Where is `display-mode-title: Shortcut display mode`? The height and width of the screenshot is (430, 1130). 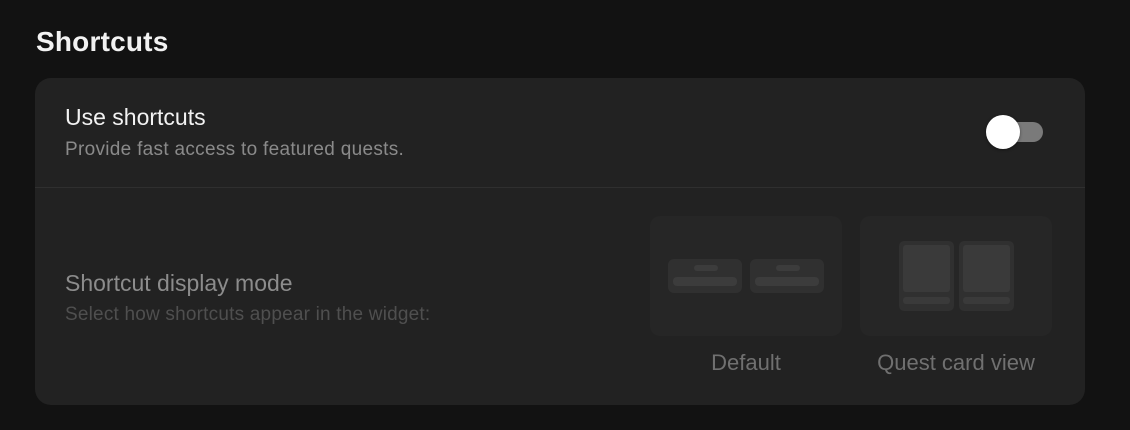 display-mode-title: Shortcut display mode is located at coordinates (179, 283).